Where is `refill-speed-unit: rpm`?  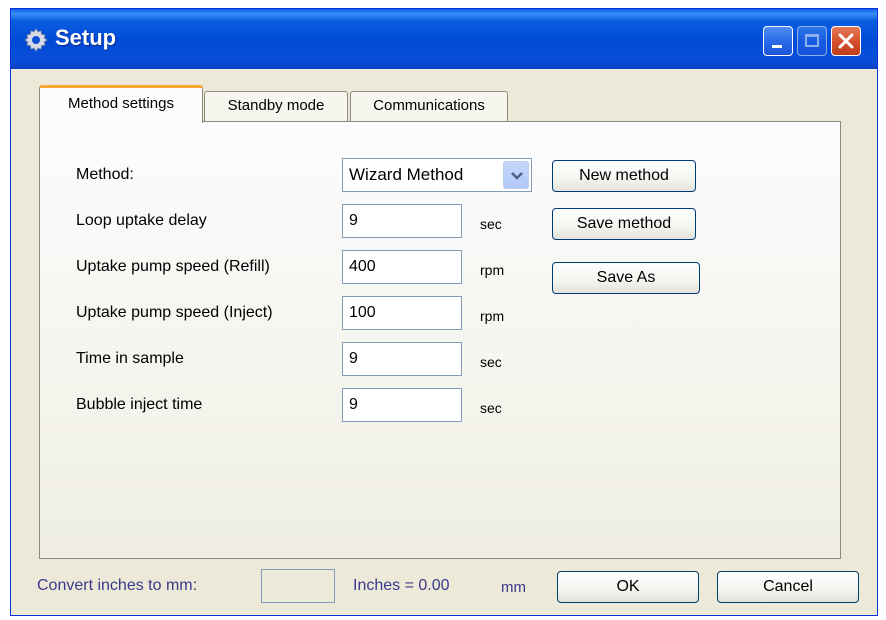 refill-speed-unit: rpm is located at coordinates (492, 270).